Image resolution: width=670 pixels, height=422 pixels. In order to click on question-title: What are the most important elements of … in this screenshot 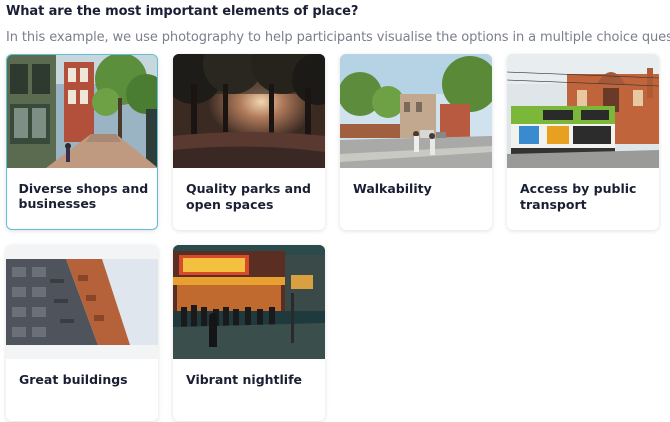, I will do `click(182, 11)`.